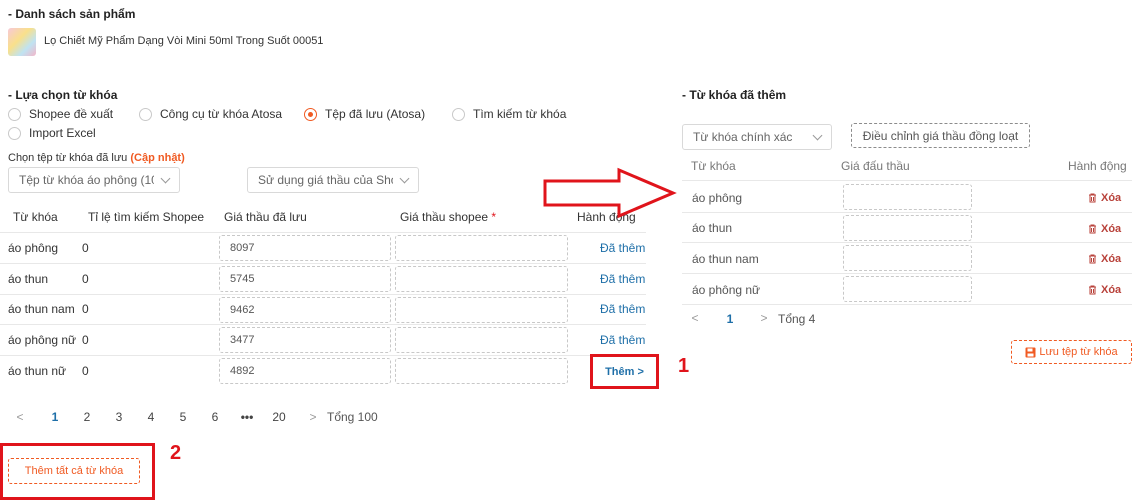 The width and height of the screenshot is (1141, 504). What do you see at coordinates (1097, 166) in the screenshot?
I see `right-col-header-action: Hành động` at bounding box center [1097, 166].